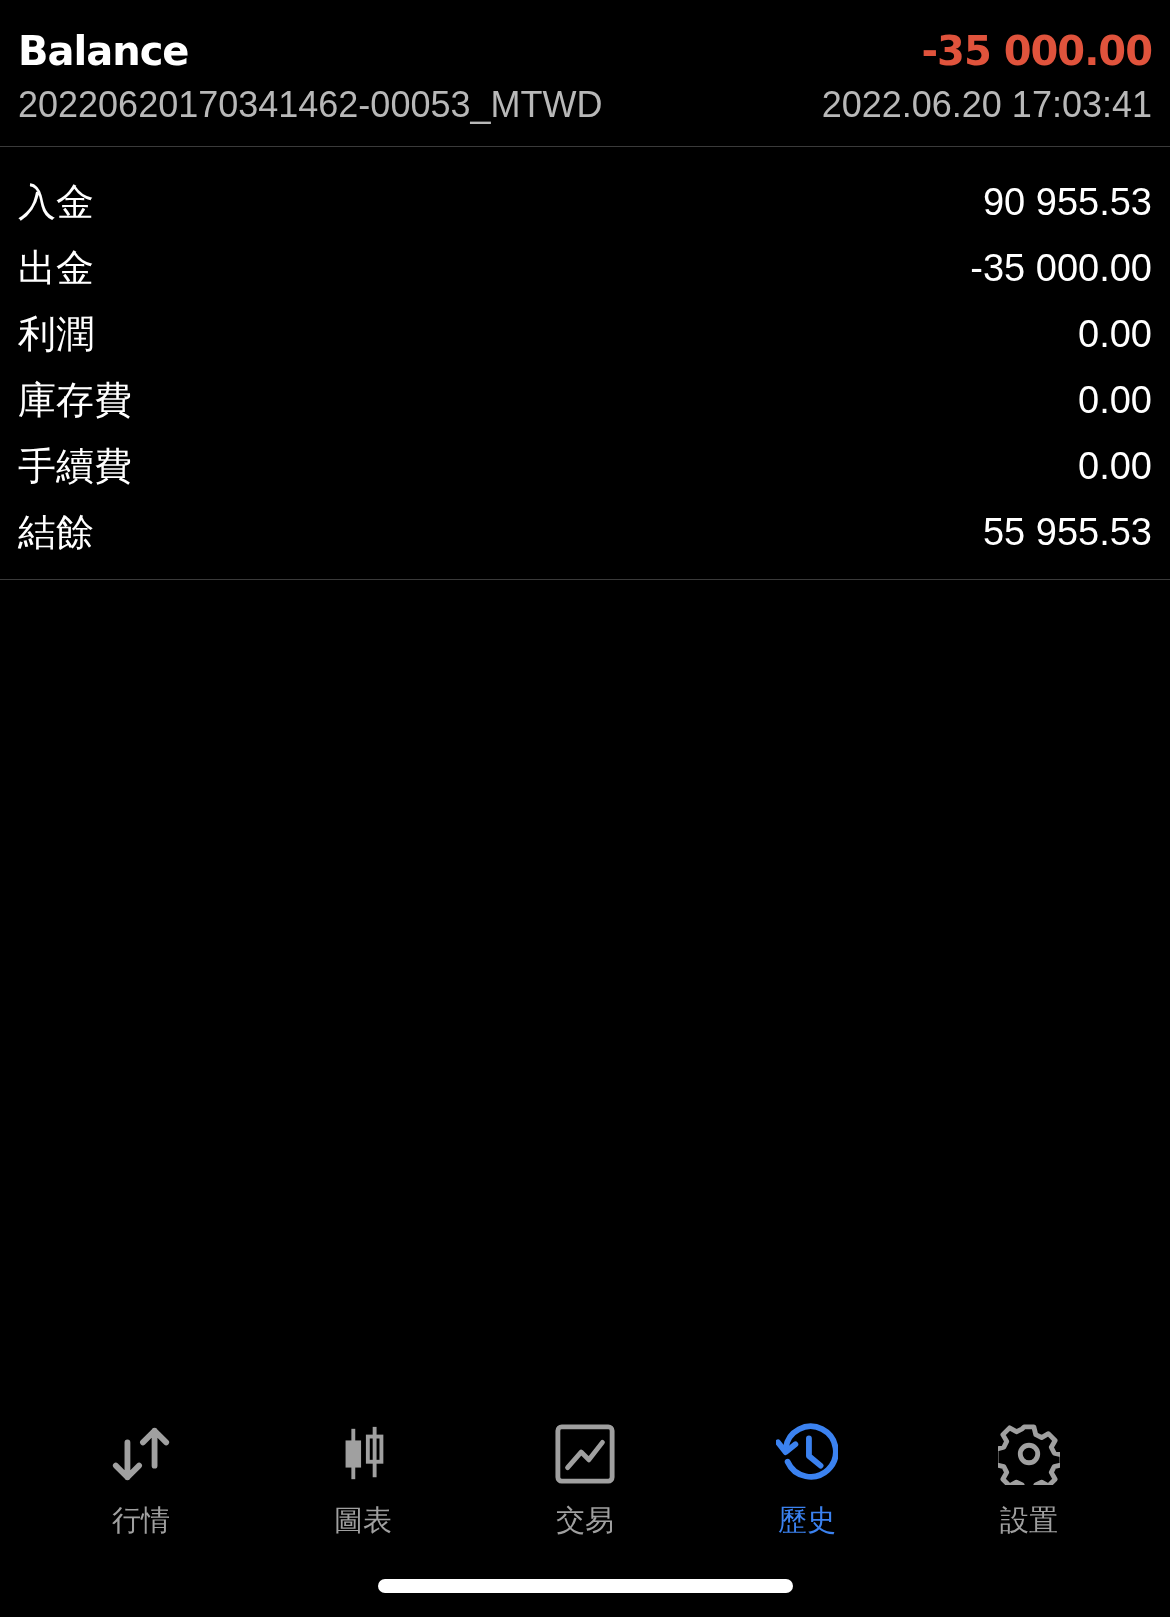 The image size is (1170, 1617). Describe the element at coordinates (585, 1454) in the screenshot. I see `line-chart-icon` at that location.